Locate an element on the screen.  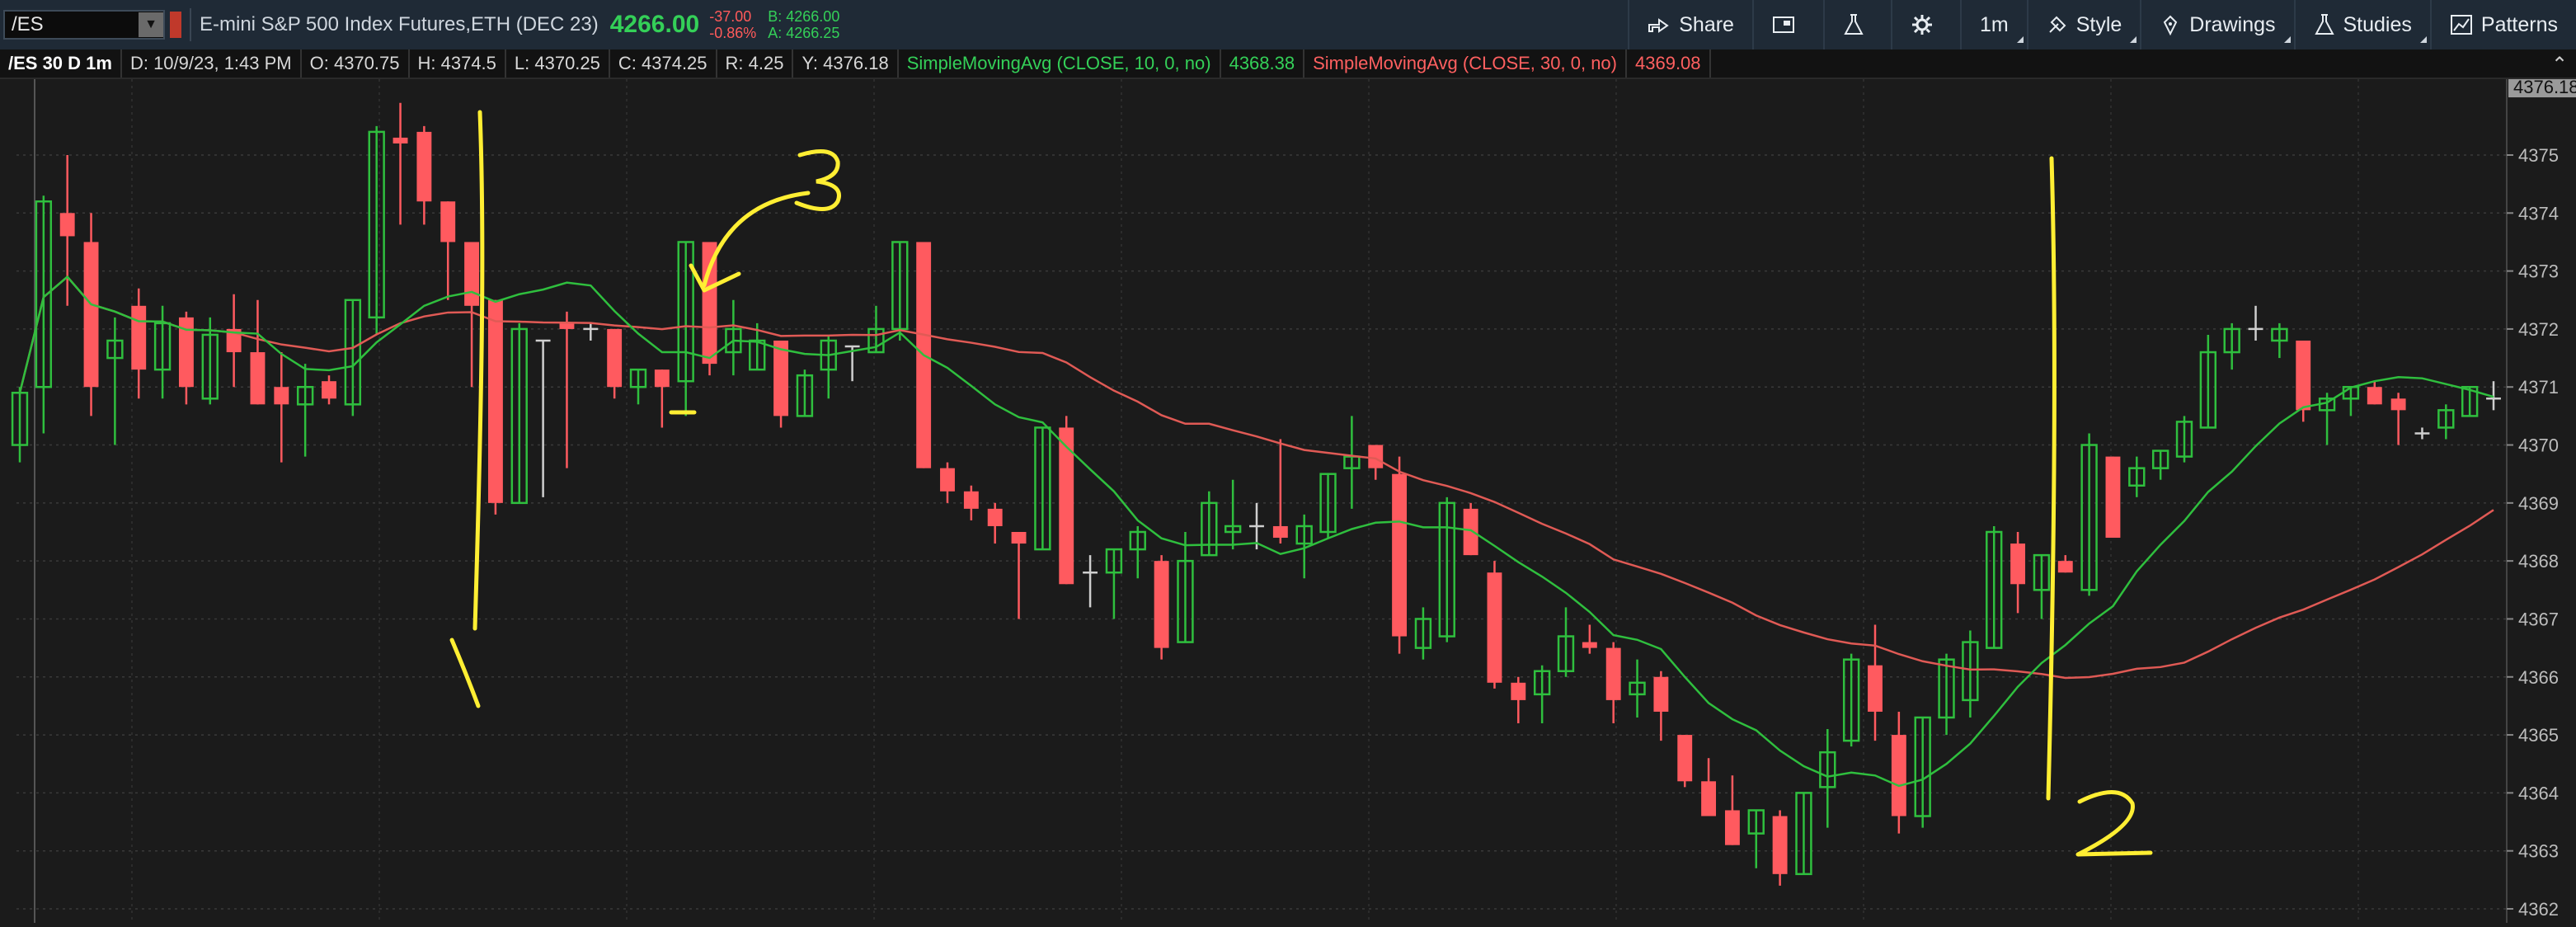
share-button: Share is located at coordinates (1690, 25).